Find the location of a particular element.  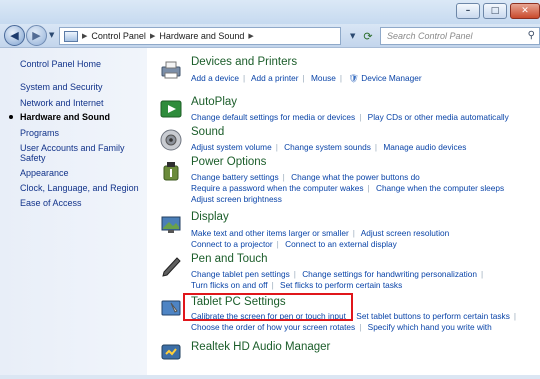

devices-printers-icon is located at coordinates (171, 70).